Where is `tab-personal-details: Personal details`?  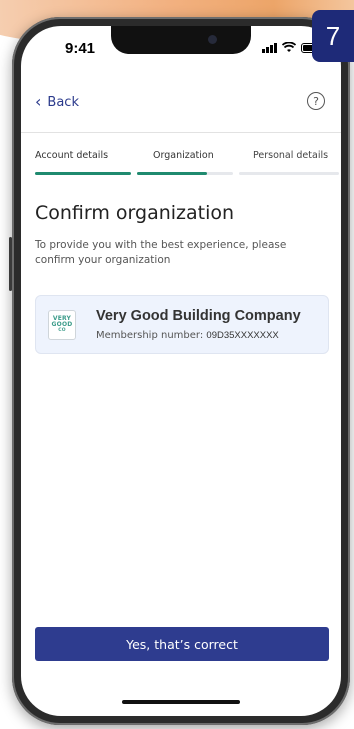
tab-personal-details: Personal details is located at coordinates (290, 162).